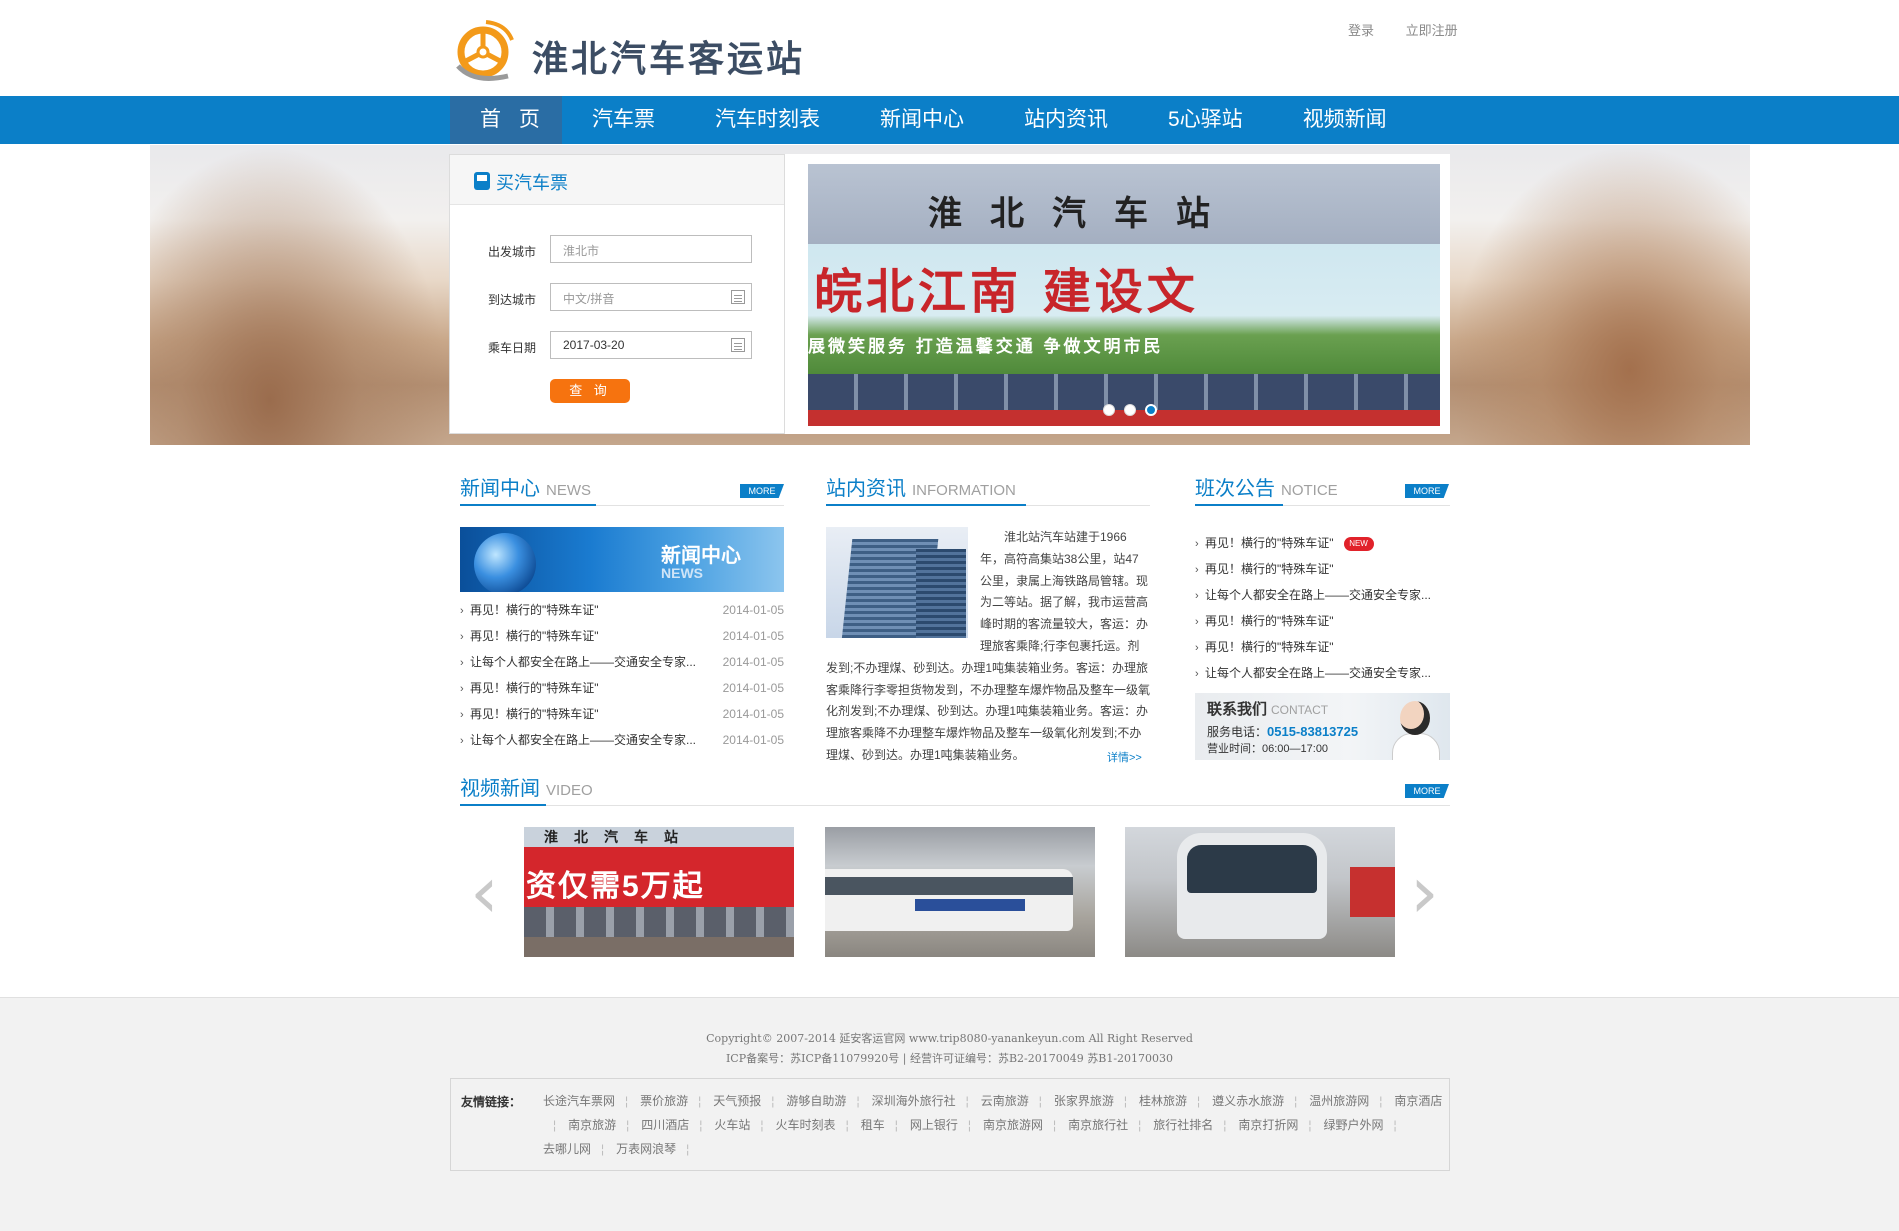 Image resolution: width=1899 pixels, height=1231 pixels. I want to click on nav-bus-ticket: 汽车票, so click(623, 120).